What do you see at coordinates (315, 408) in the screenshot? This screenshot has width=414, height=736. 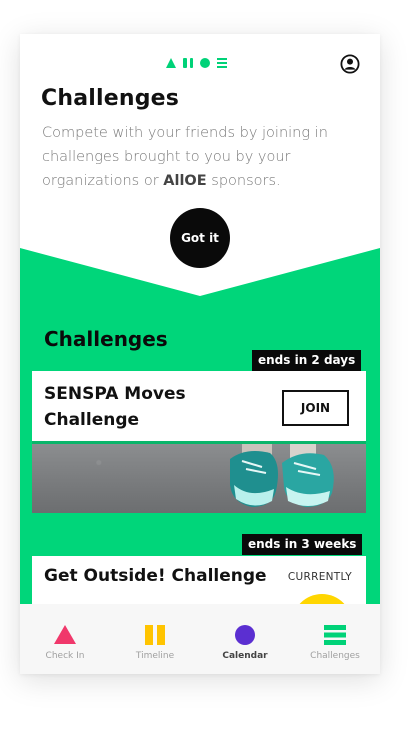 I see `join-button: JOIN` at bounding box center [315, 408].